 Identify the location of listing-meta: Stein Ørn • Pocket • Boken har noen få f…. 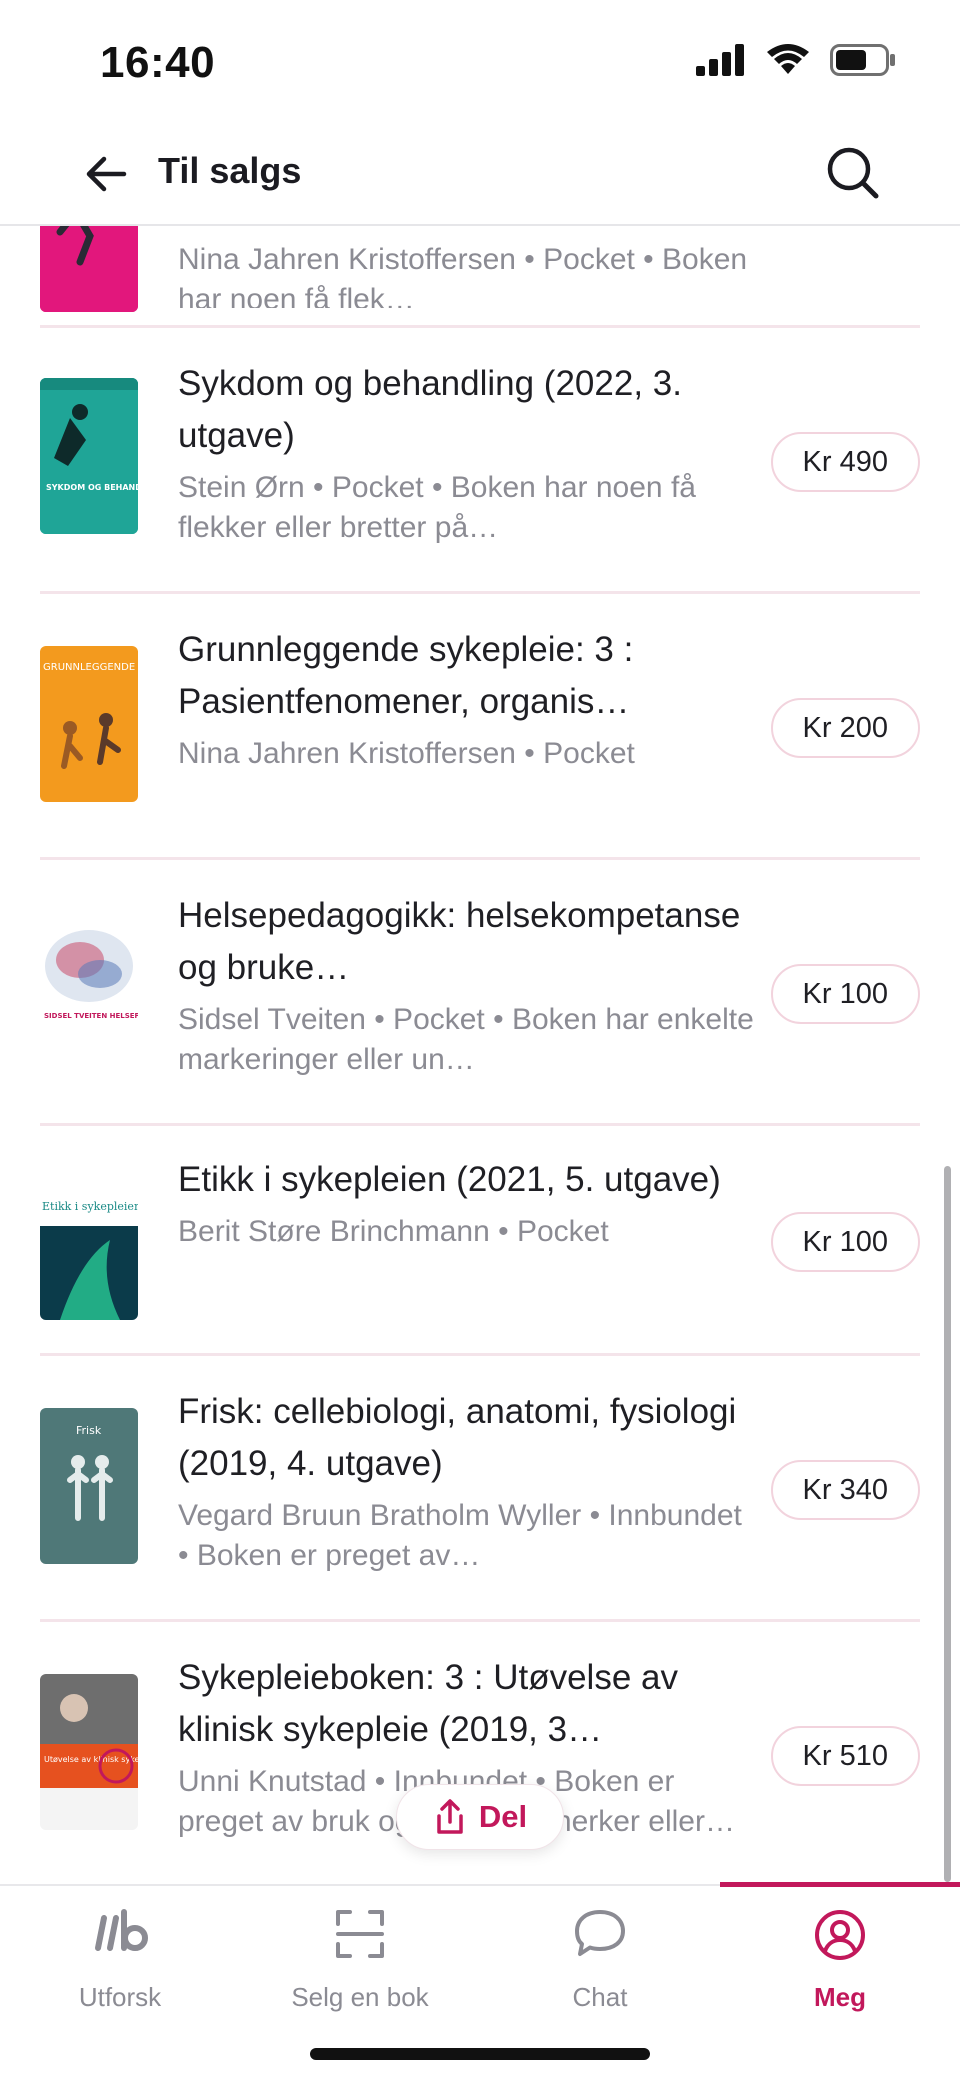
(437, 507).